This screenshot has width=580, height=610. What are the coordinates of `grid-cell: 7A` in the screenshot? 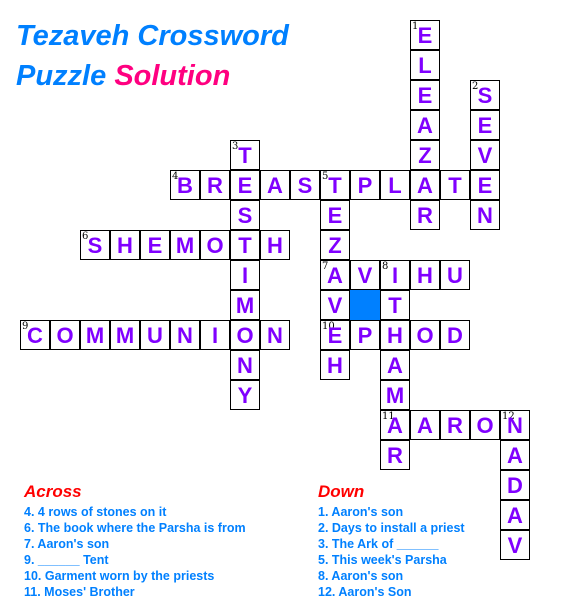 It's located at (335, 275).